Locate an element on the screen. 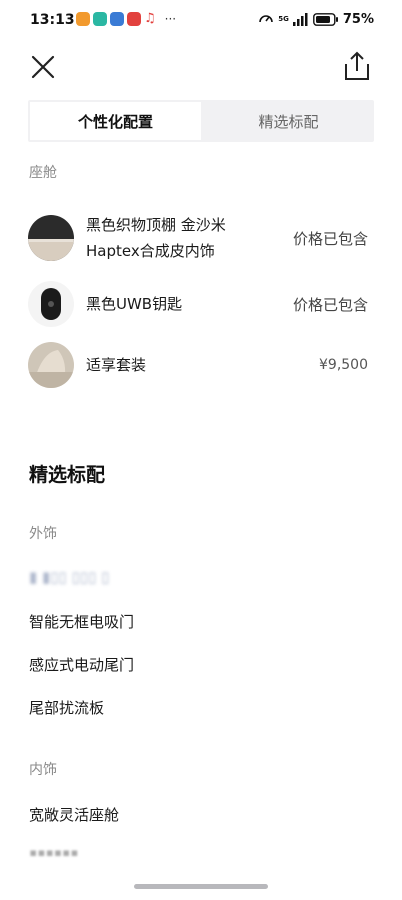 The width and height of the screenshot is (402, 900). package-image is located at coordinates (51, 365).